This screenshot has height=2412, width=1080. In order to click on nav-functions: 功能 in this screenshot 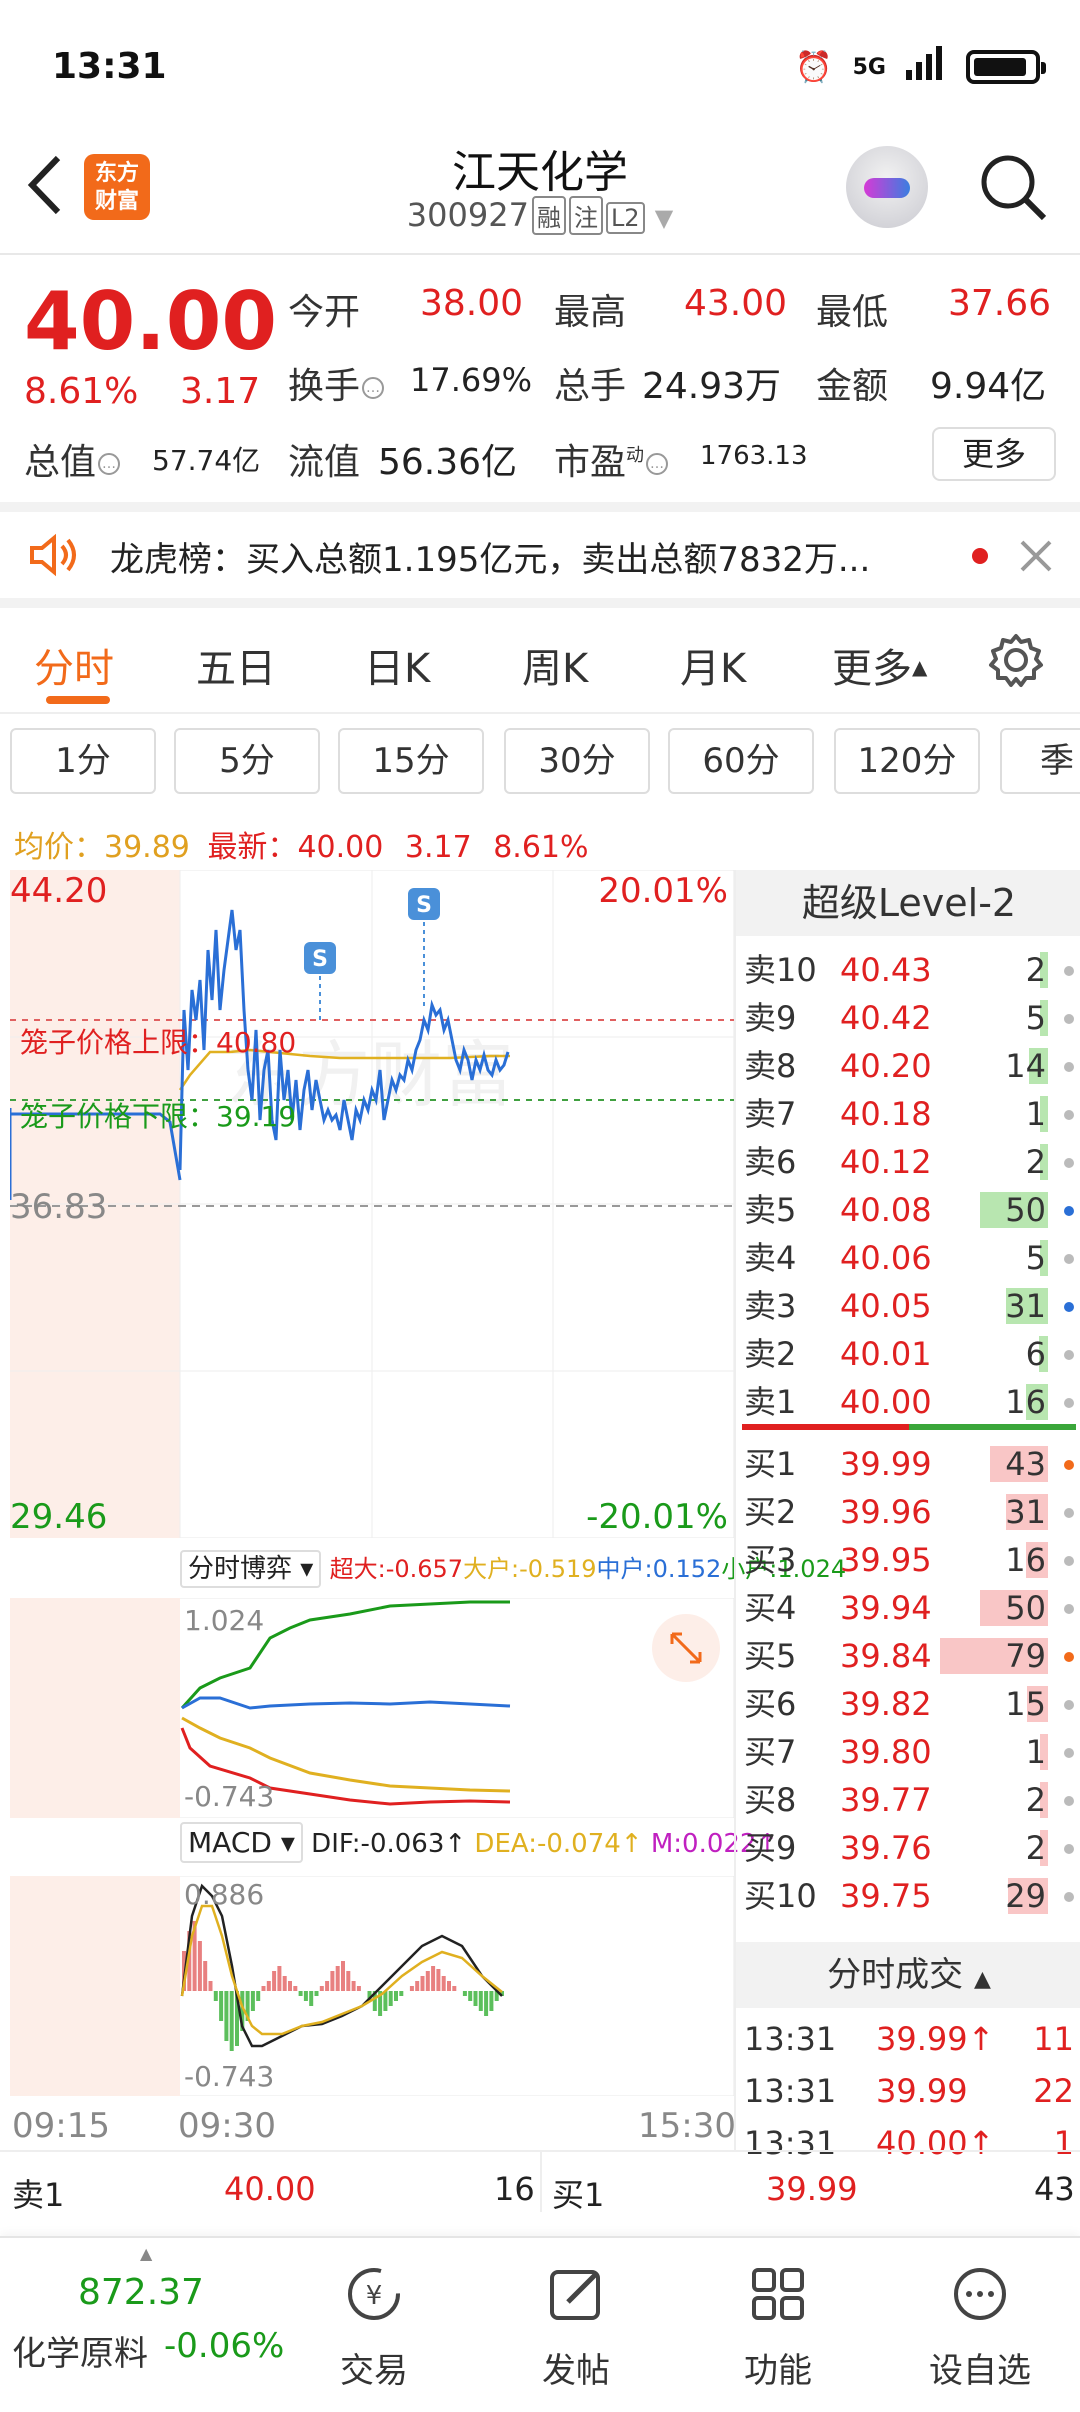, I will do `click(778, 2328)`.